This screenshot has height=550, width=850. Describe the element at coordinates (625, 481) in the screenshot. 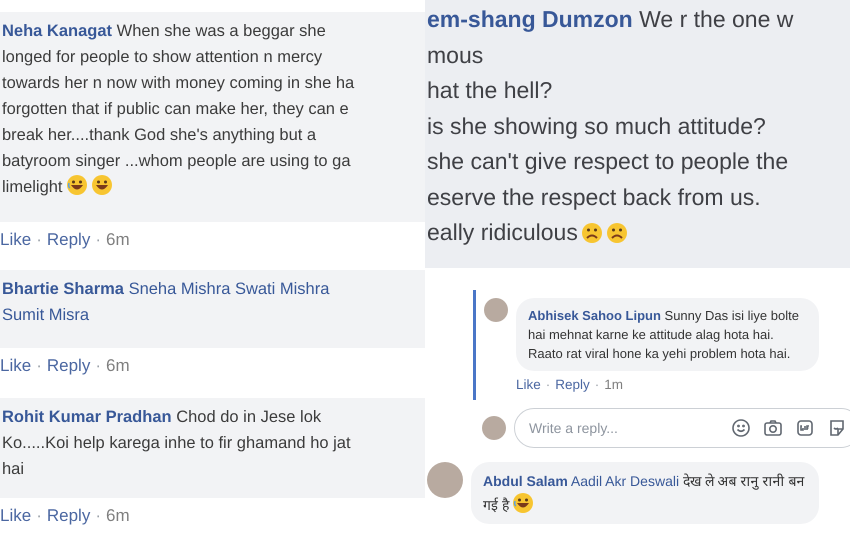

I see `mention-link: Aadil Akr Deswali` at that location.